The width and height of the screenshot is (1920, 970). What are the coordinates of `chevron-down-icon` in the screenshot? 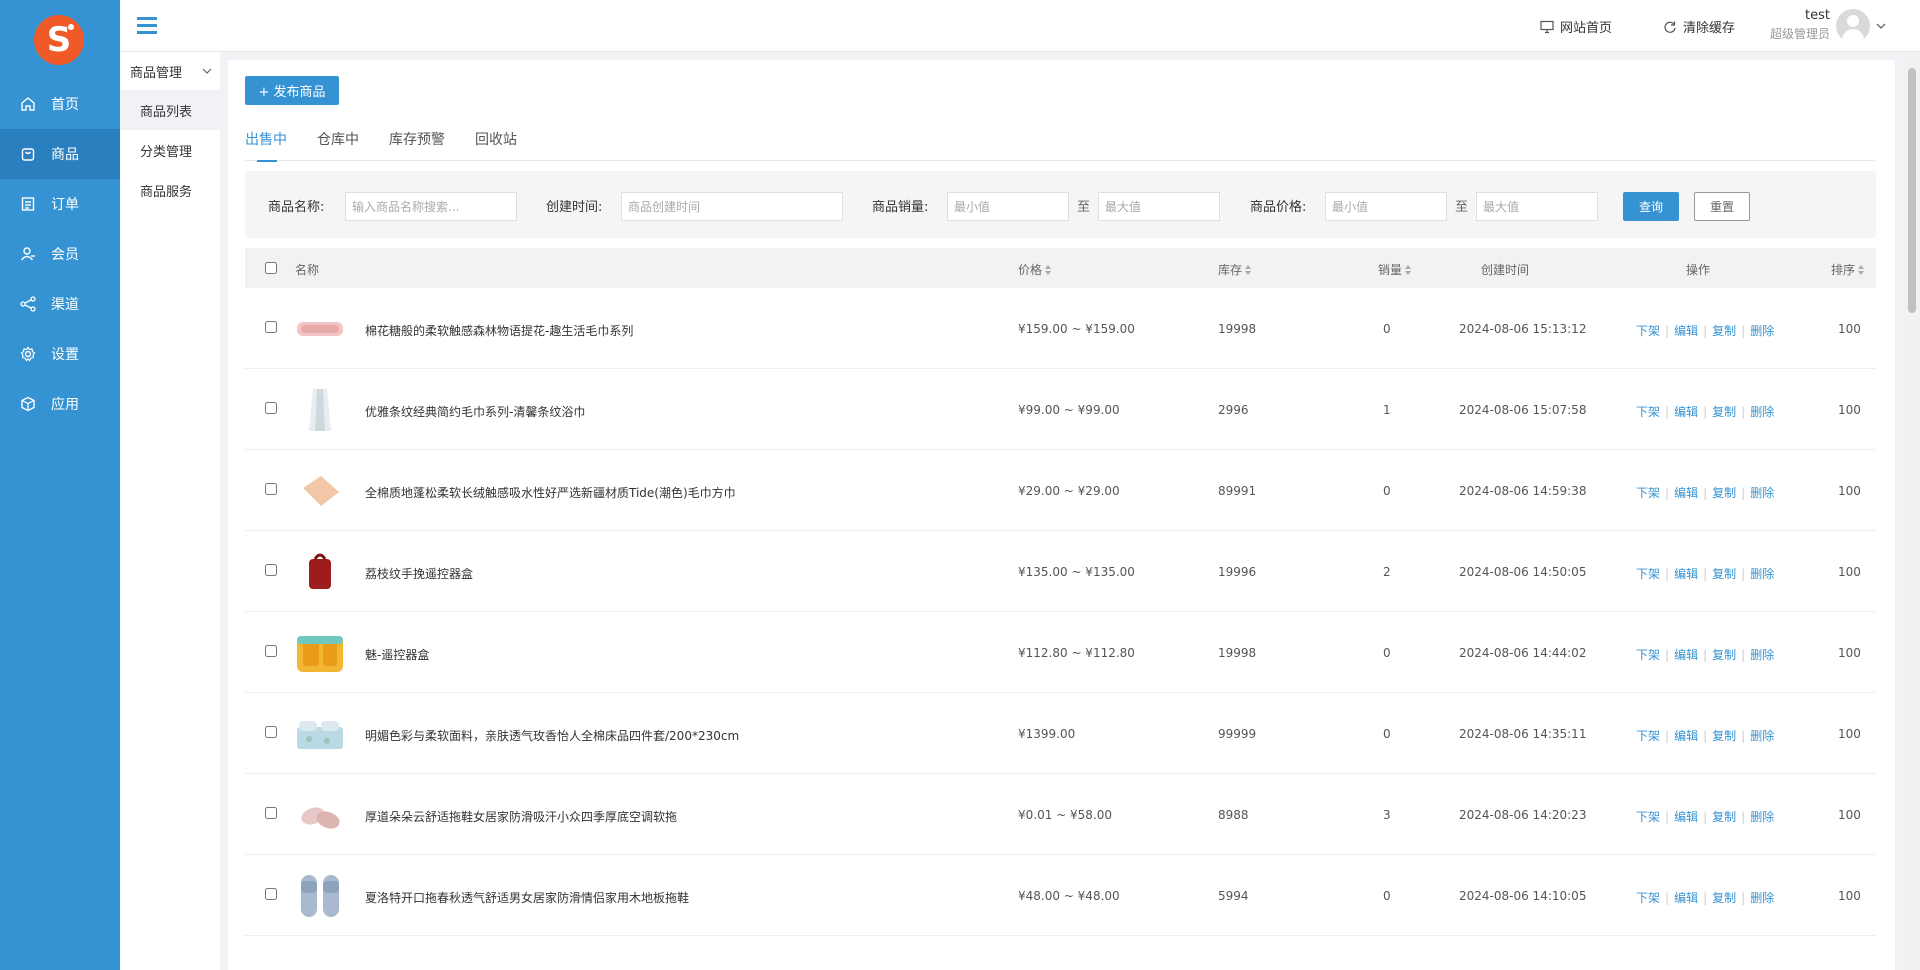 It's located at (1881, 26).